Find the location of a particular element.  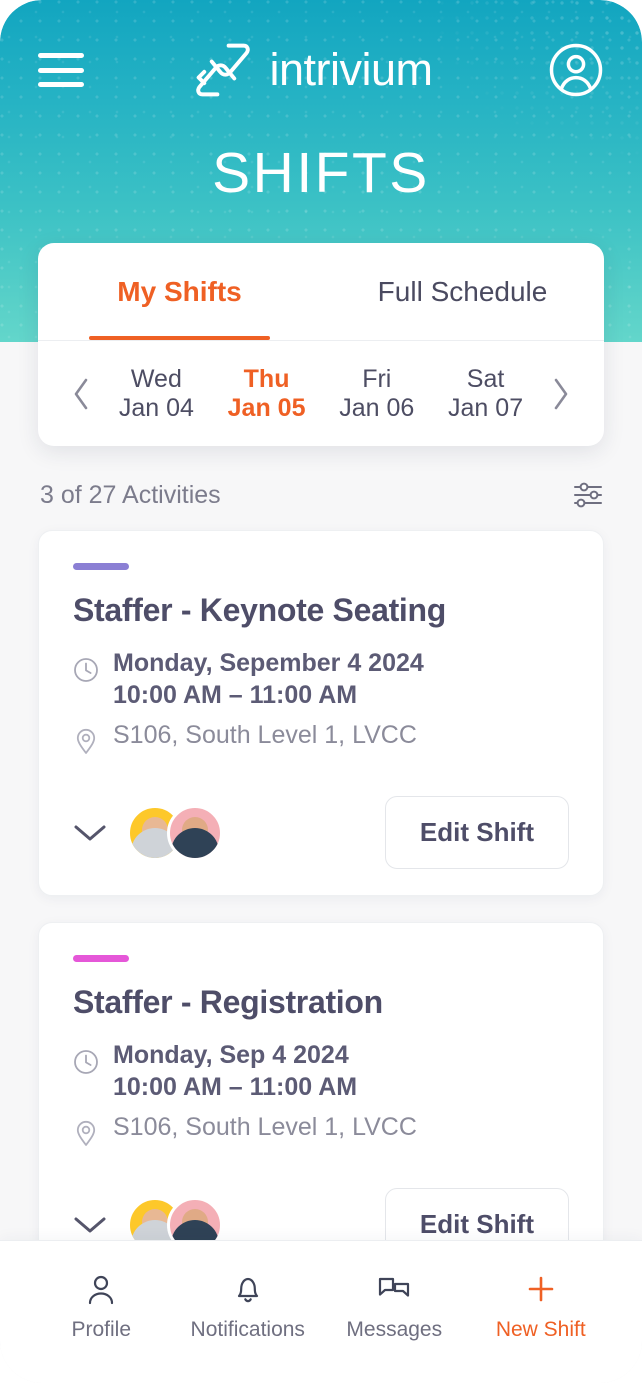

avatar is located at coordinates (195, 832).